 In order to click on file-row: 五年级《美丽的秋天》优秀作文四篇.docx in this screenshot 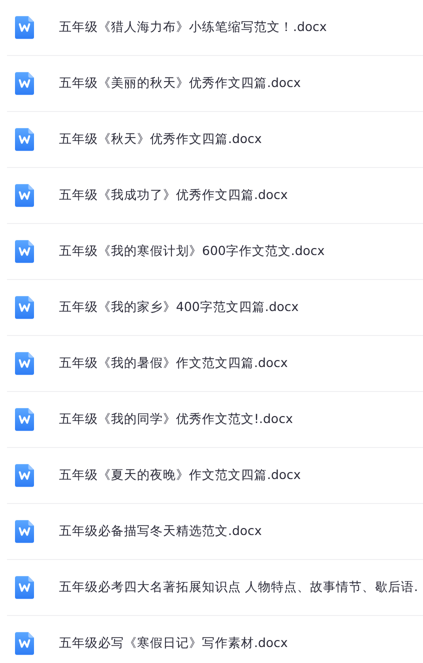, I will do `click(215, 84)`.